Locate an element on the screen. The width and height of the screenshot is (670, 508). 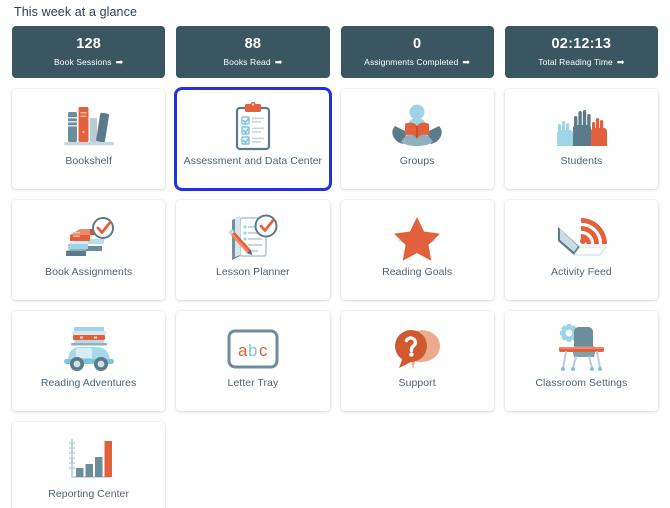
tile-label: Book Assignments is located at coordinates (89, 272).